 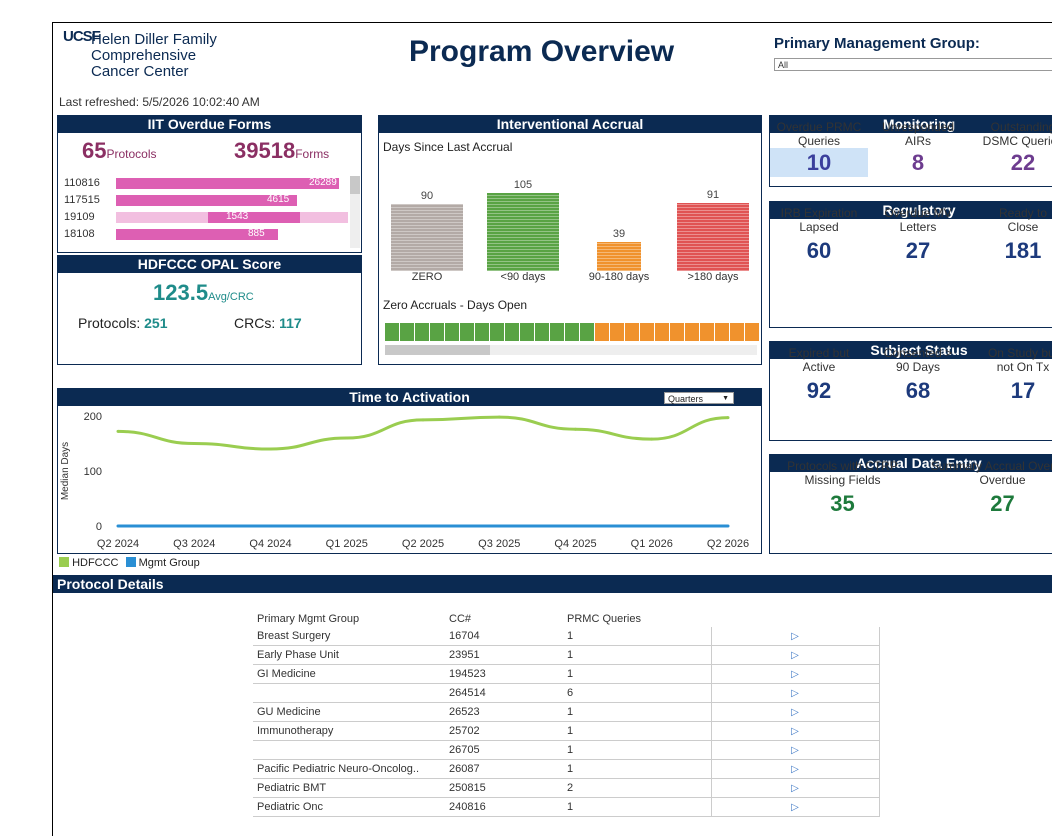 I want to click on table-row: Pediatric Onc 240816 1 ▷, so click(x=566, y=807).